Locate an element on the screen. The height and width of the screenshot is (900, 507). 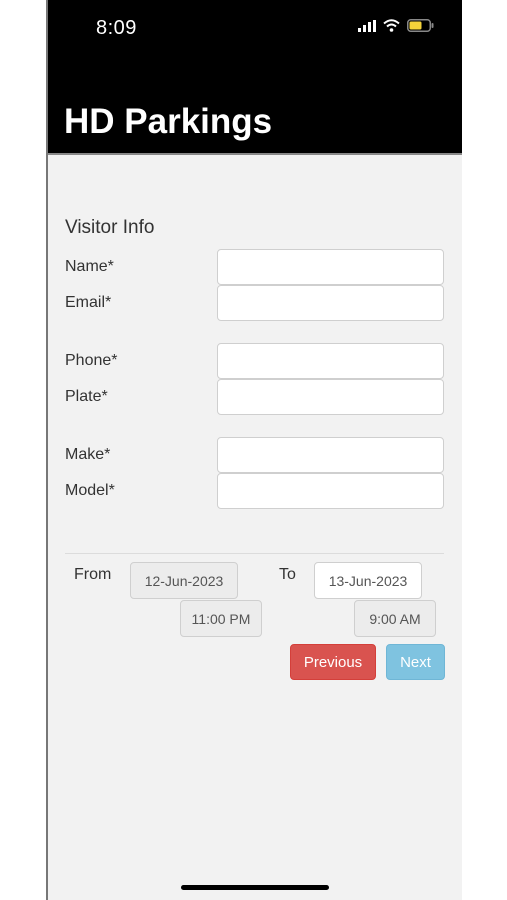
plate-label: Plate* is located at coordinates (86, 396).